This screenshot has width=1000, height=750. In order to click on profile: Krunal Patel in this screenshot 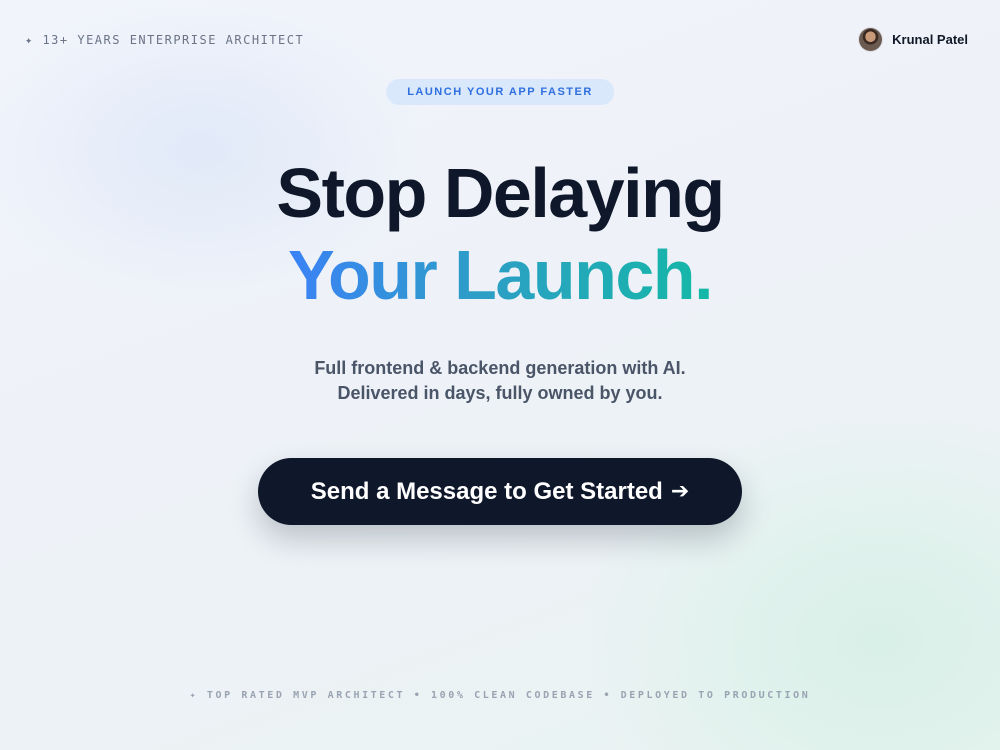, I will do `click(913, 39)`.